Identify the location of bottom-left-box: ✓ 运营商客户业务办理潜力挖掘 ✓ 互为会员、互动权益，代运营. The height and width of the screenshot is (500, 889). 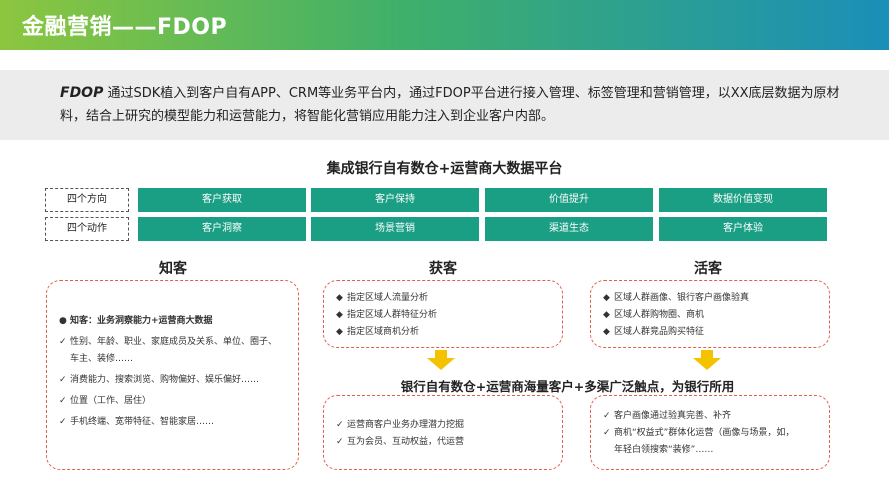
(443, 432).